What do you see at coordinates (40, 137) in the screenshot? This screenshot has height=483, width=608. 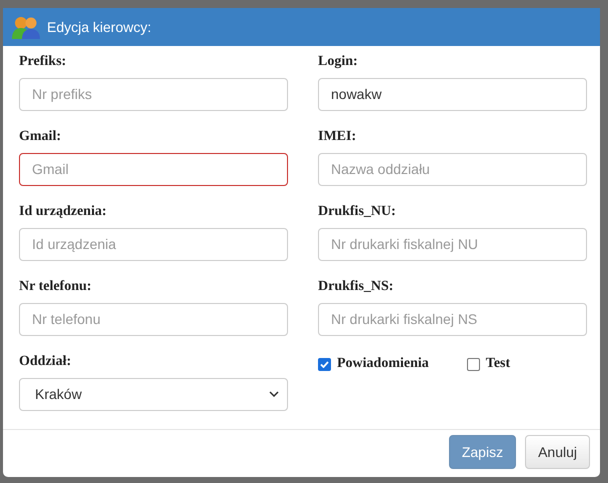 I see `field-label: Gmail:` at bounding box center [40, 137].